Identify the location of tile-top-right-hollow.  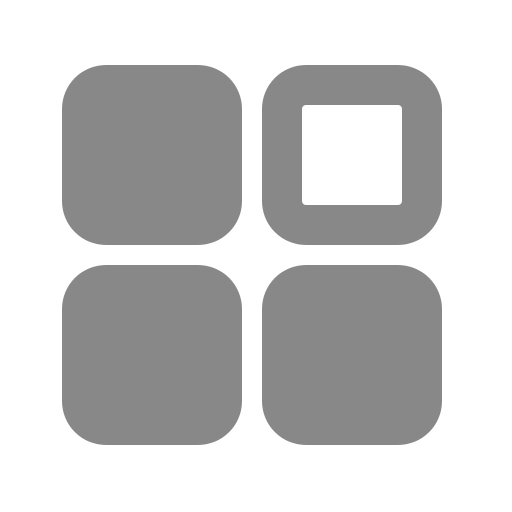
(352, 155).